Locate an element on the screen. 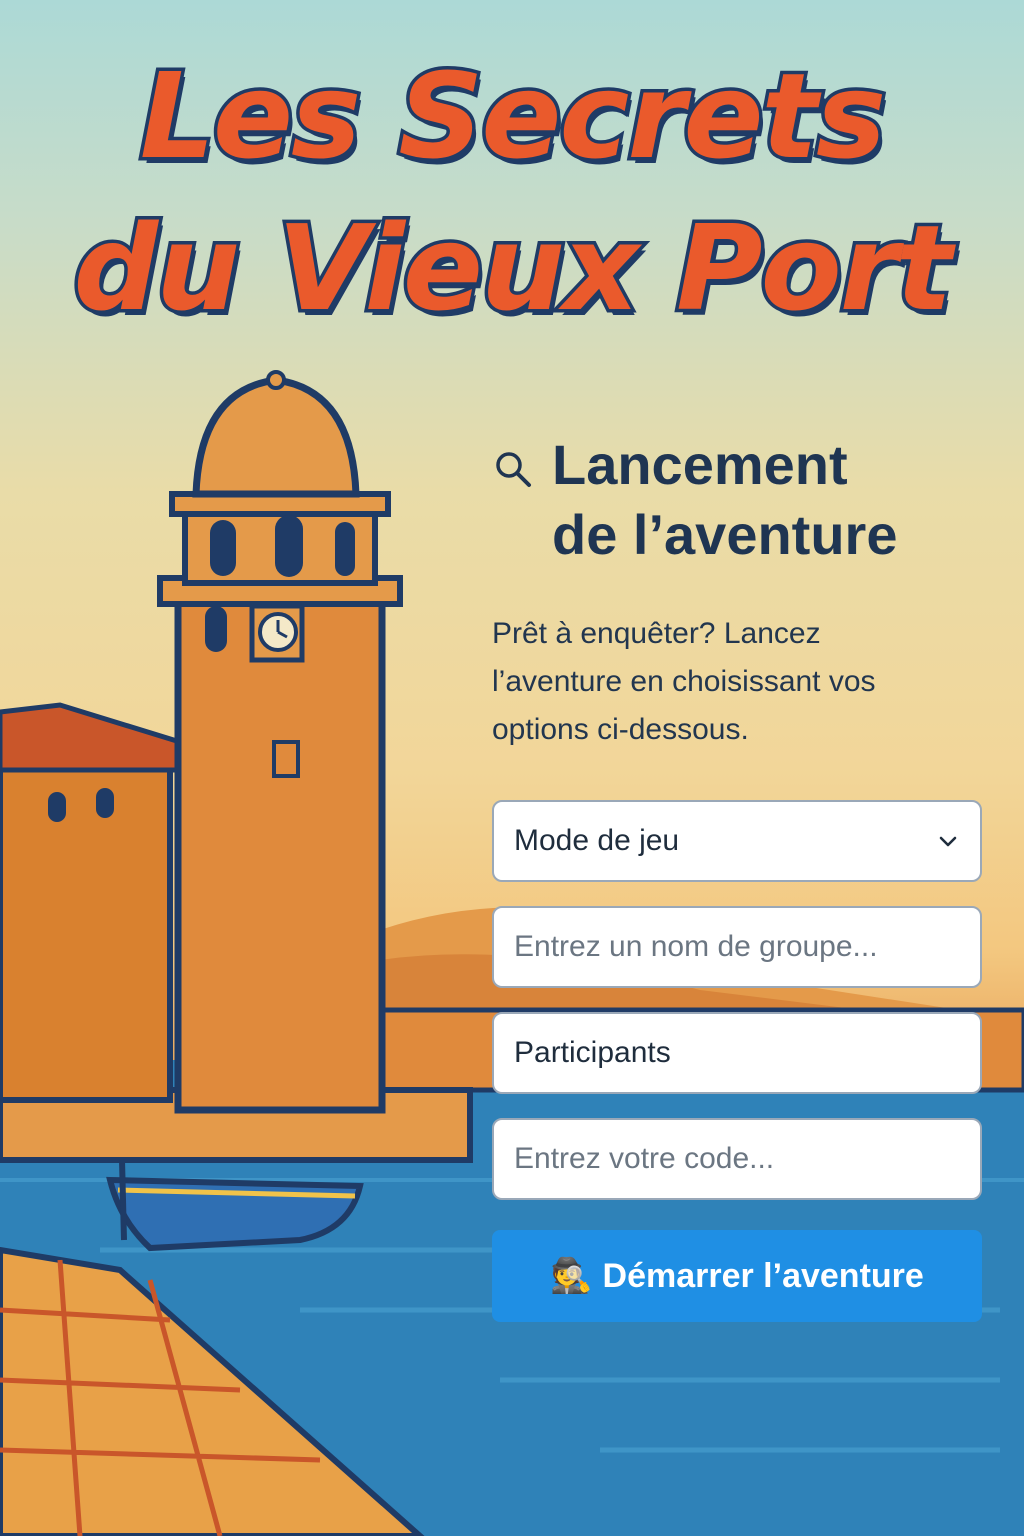 The image size is (1024, 1536). participants-field: Participants is located at coordinates (737, 1053).